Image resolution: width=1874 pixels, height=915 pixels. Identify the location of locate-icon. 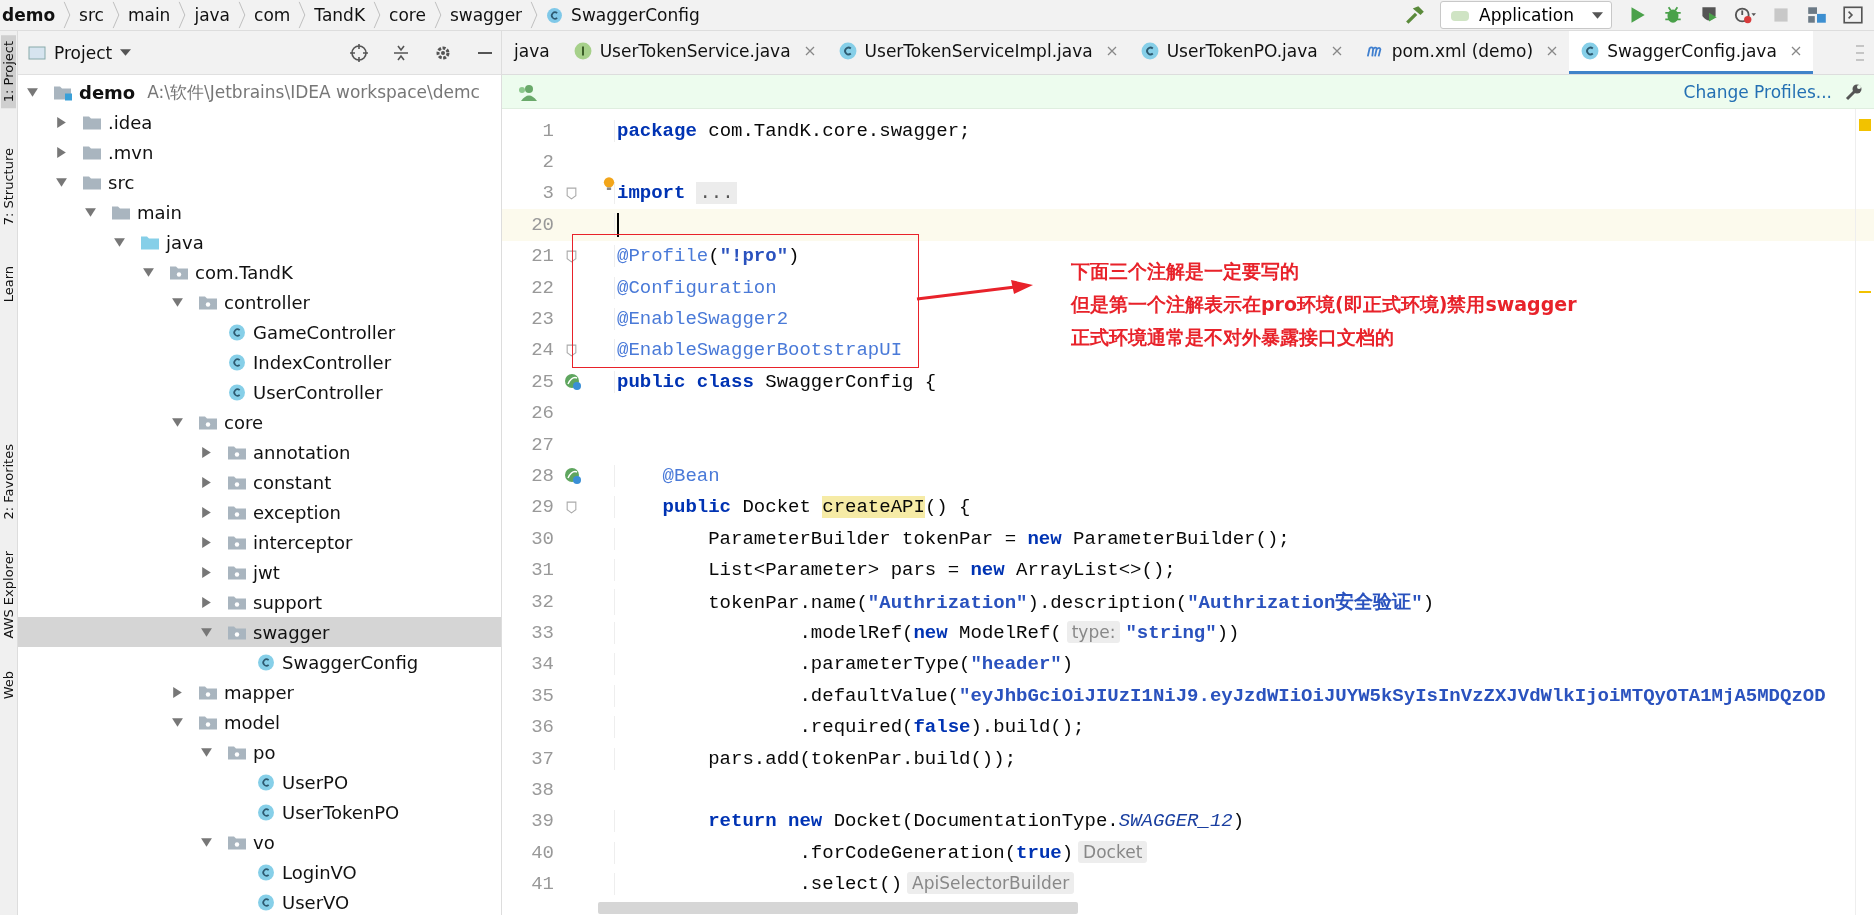
(359, 52).